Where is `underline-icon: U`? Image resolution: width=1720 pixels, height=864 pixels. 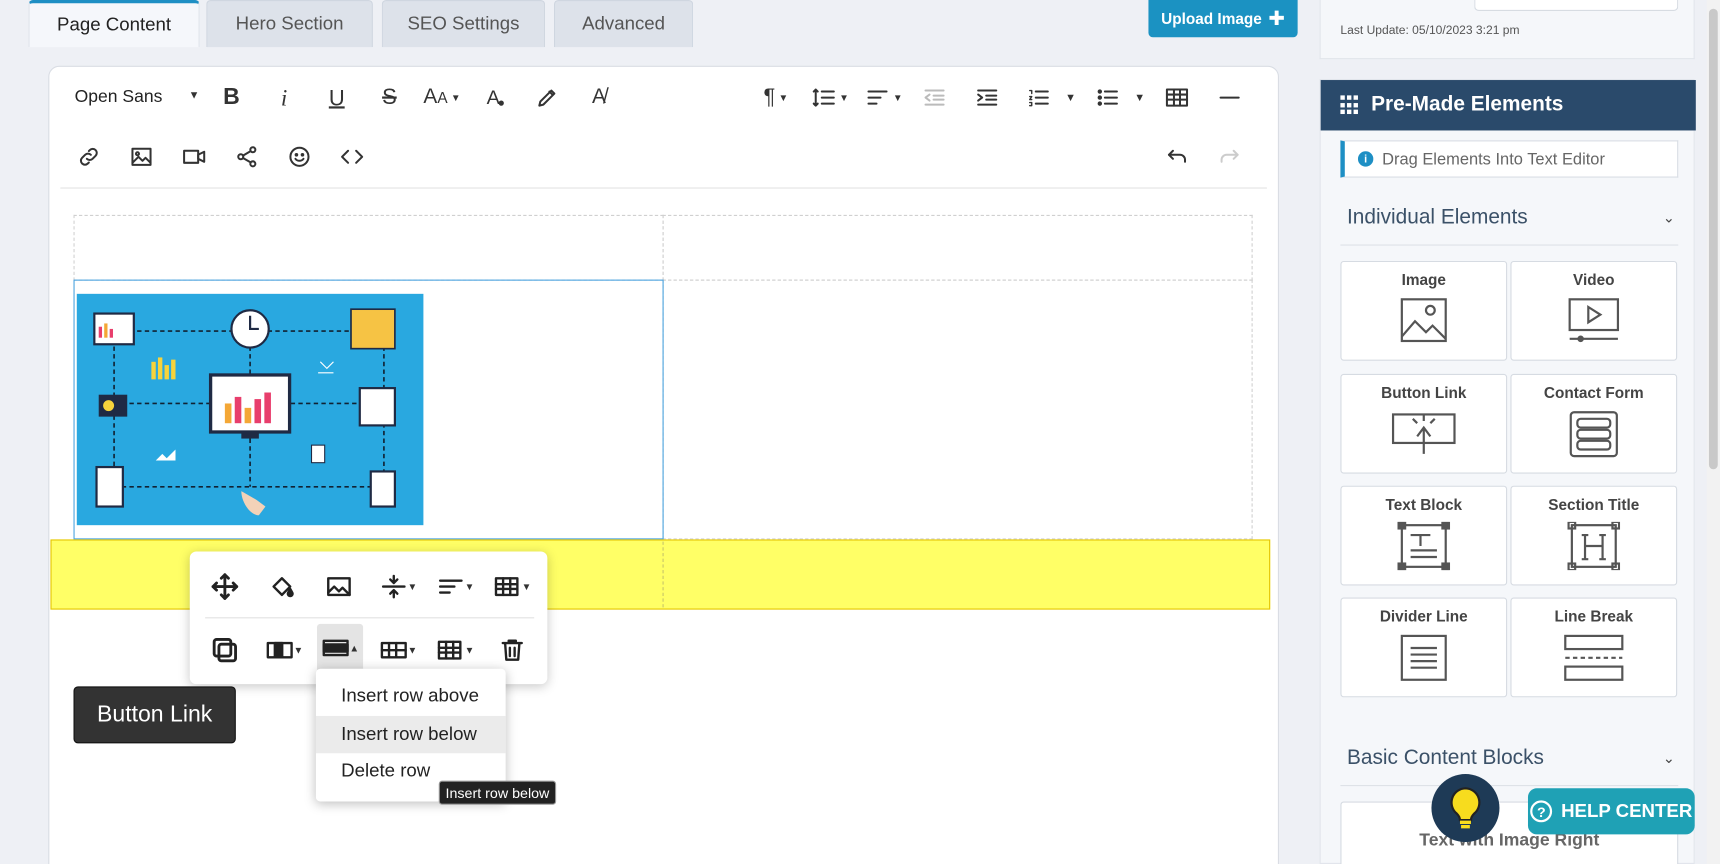
underline-icon: U is located at coordinates (337, 98).